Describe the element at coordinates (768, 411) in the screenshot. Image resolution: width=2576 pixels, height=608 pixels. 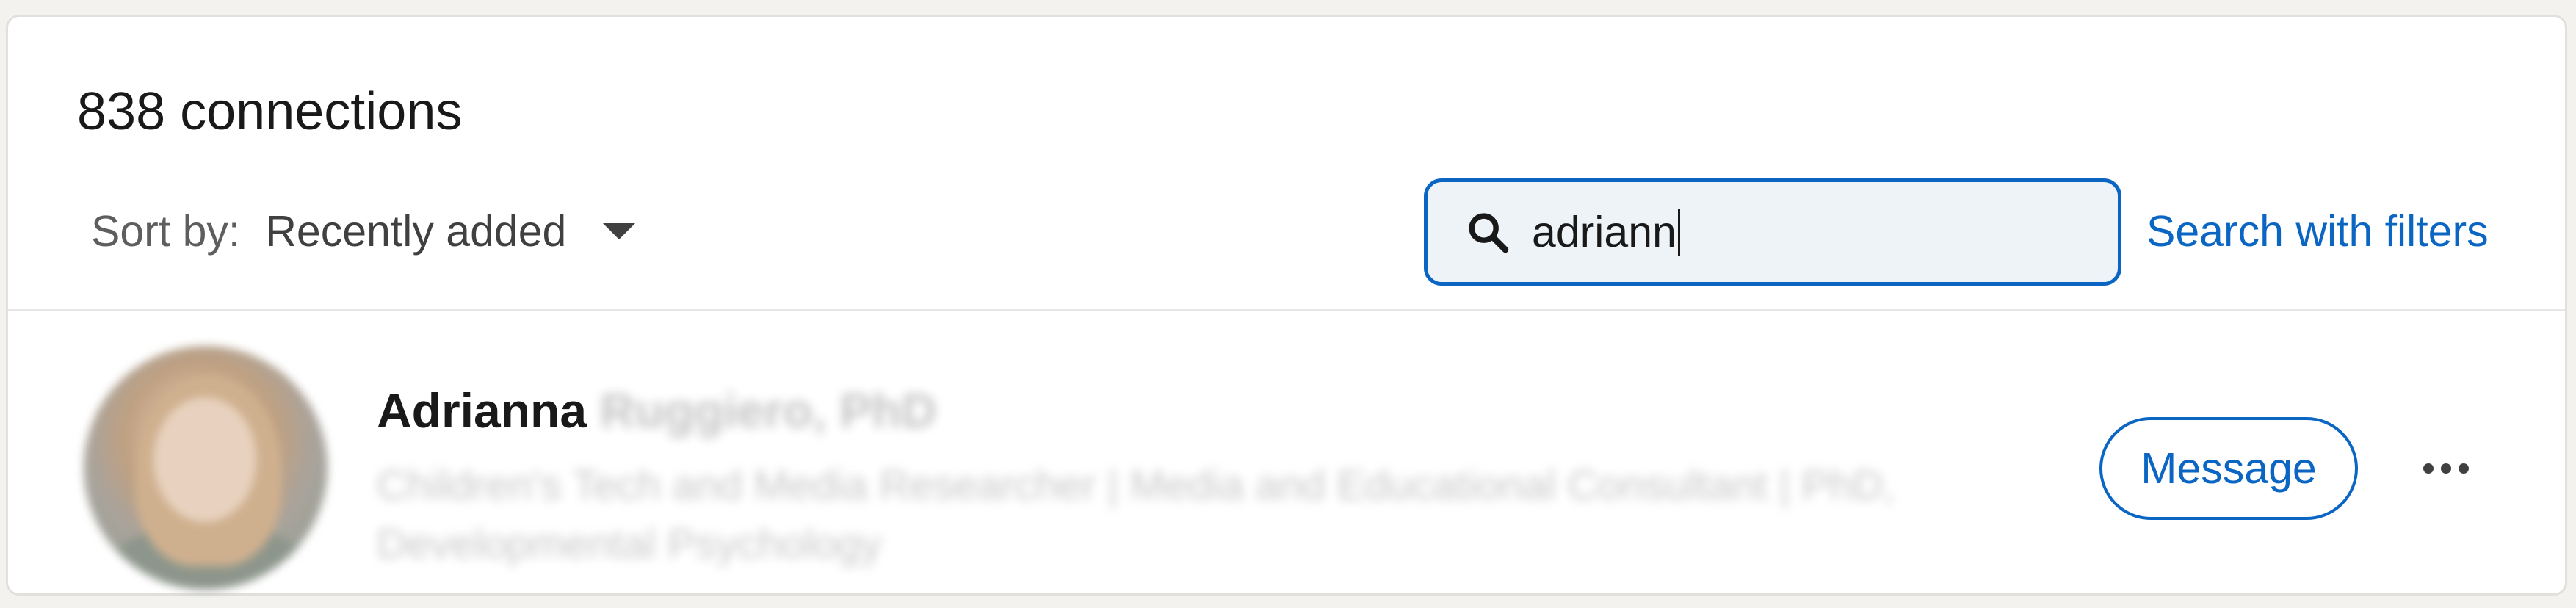
I see `connection-last-name: Ruggiero, PhD` at that location.